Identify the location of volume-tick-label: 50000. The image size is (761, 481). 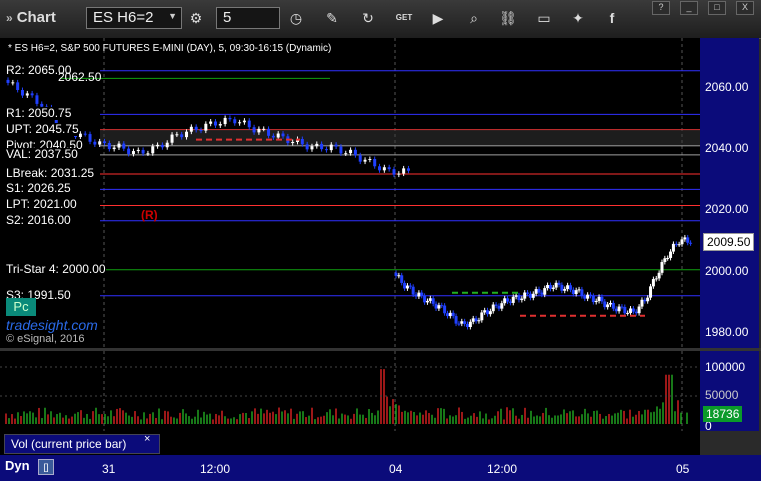
(722, 395).